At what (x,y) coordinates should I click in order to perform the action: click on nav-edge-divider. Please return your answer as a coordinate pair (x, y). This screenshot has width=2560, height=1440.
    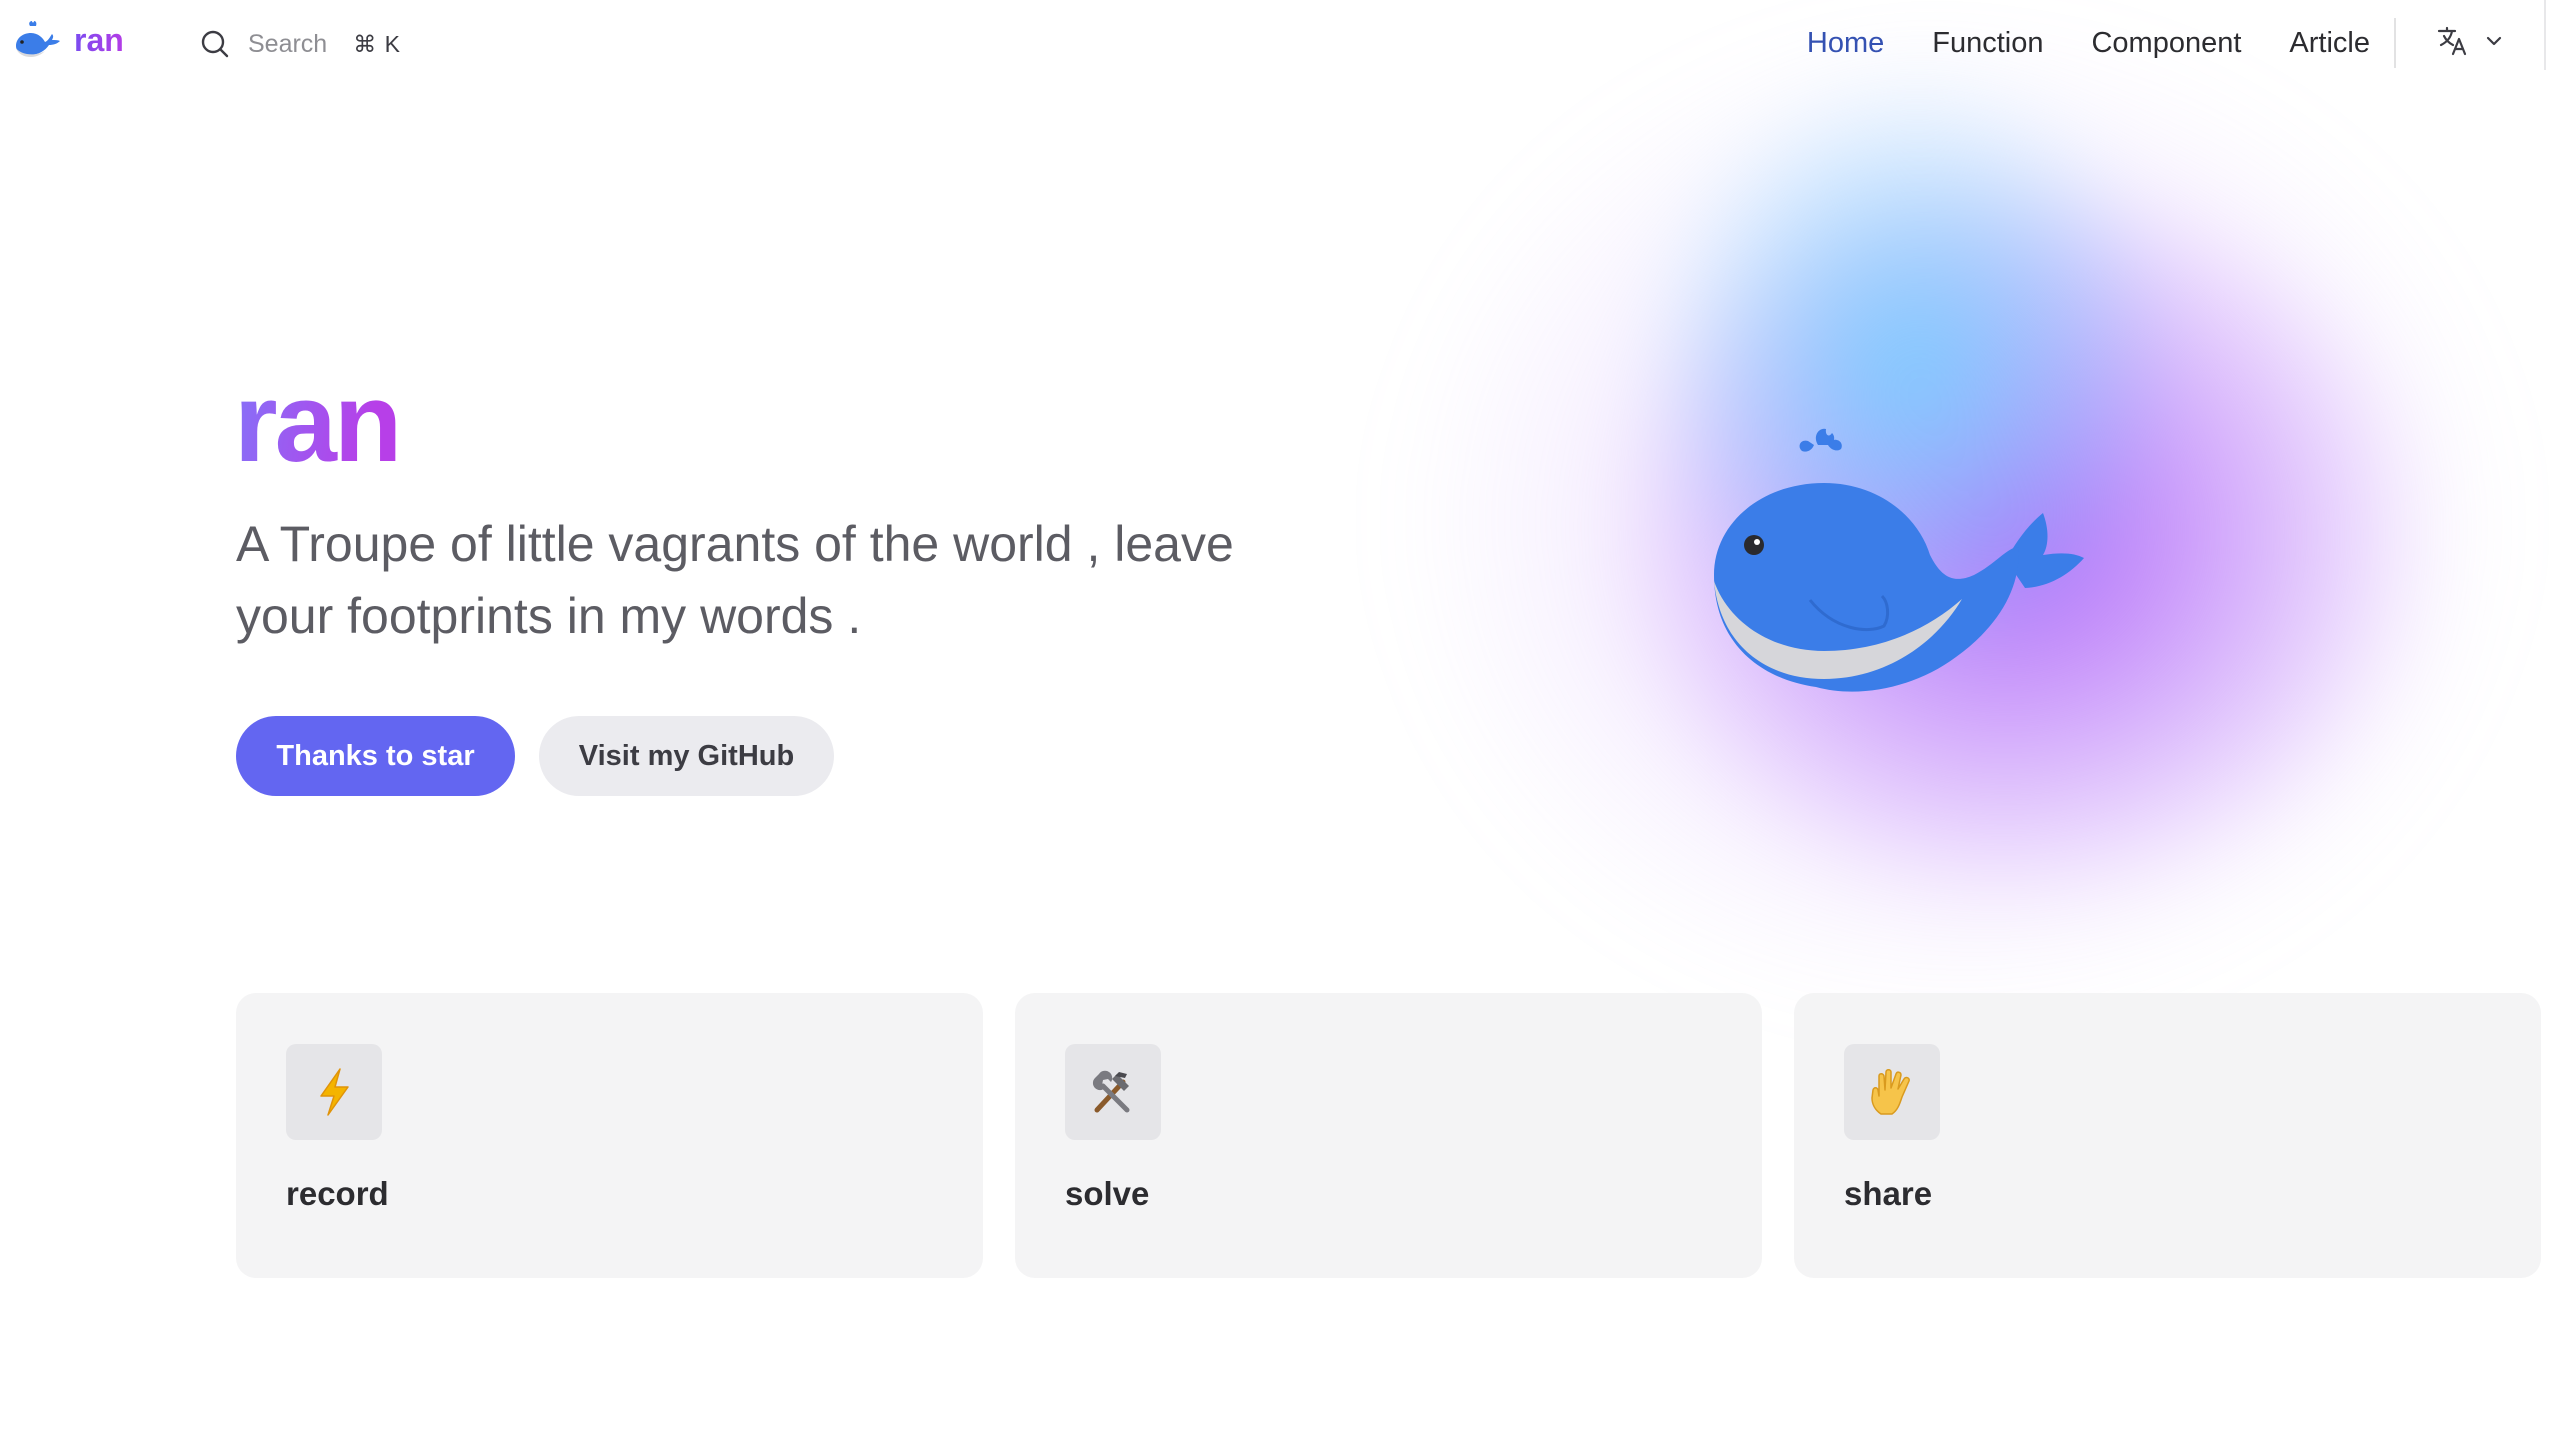
    Looking at the image, I should click on (2545, 35).